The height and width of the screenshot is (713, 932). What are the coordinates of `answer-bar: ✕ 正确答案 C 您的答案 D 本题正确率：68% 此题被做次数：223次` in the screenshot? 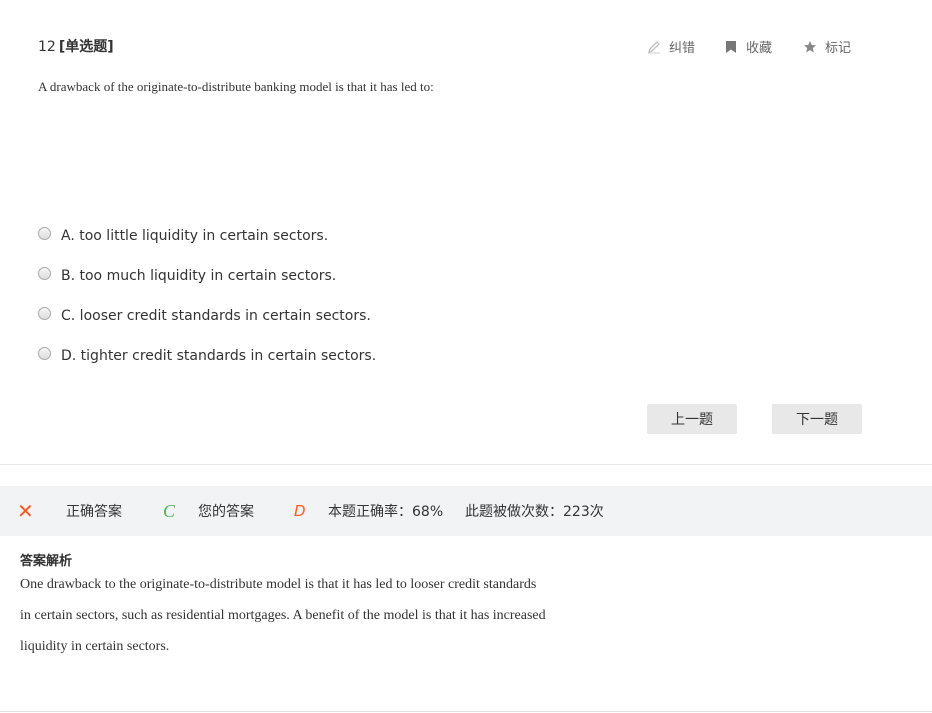 It's located at (466, 511).